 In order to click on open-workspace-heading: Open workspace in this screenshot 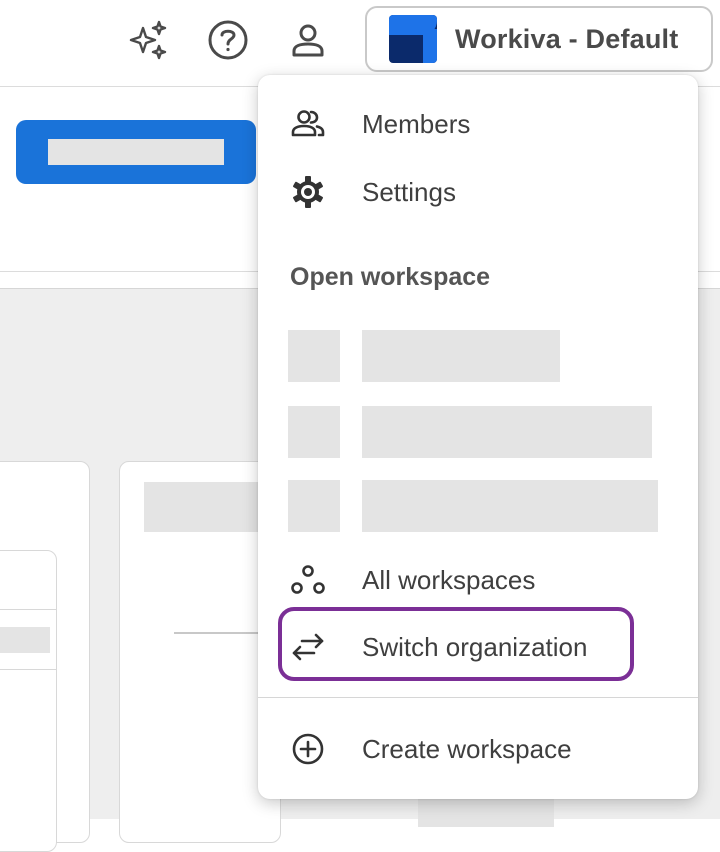, I will do `click(390, 277)`.